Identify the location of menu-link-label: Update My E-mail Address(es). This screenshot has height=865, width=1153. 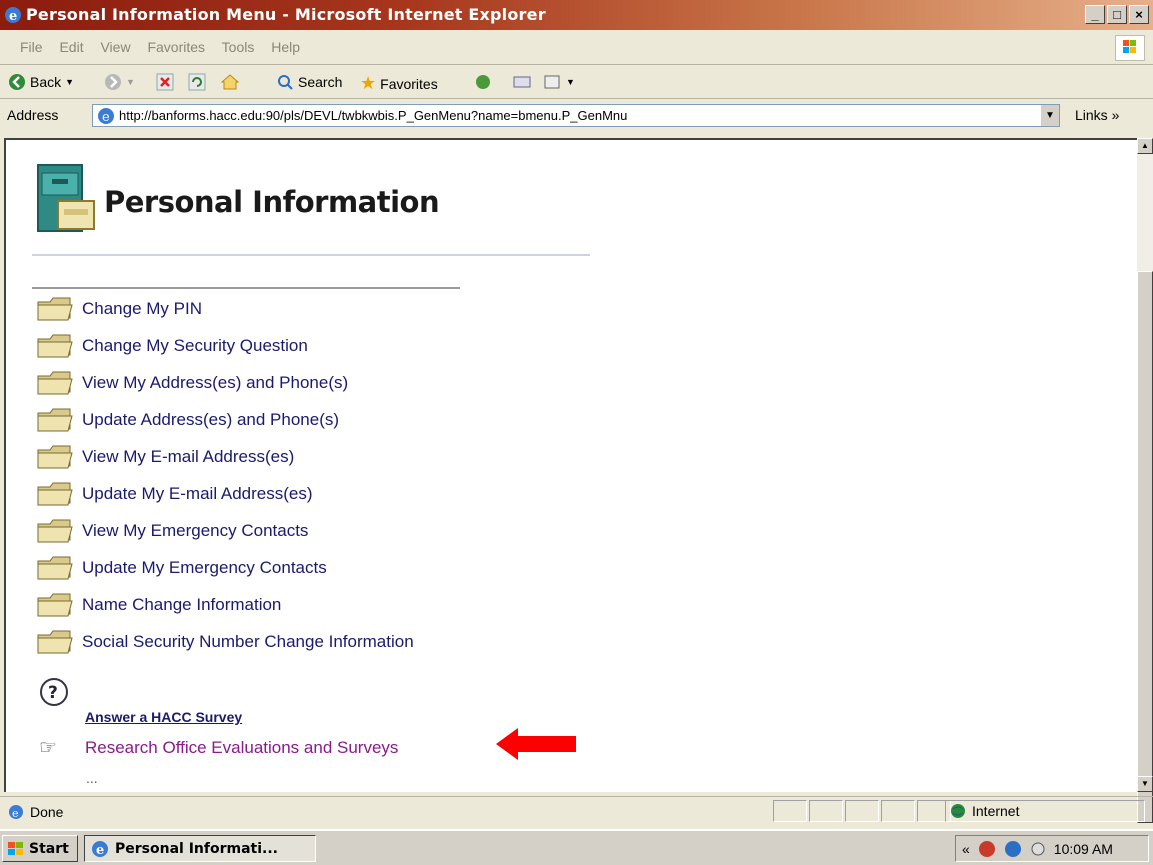
(197, 494).